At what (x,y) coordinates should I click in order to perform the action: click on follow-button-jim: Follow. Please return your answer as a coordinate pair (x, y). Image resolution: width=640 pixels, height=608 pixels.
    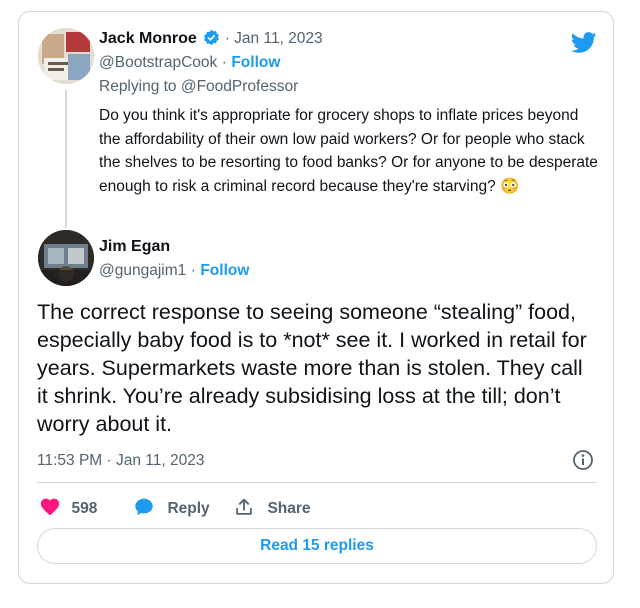
    Looking at the image, I should click on (224, 270).